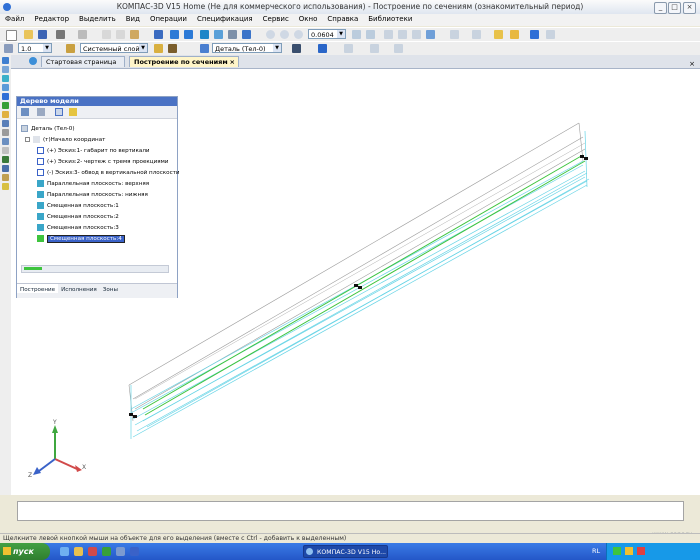 The height and width of the screenshot is (560, 700). I want to click on minimize-button: _, so click(660, 8).